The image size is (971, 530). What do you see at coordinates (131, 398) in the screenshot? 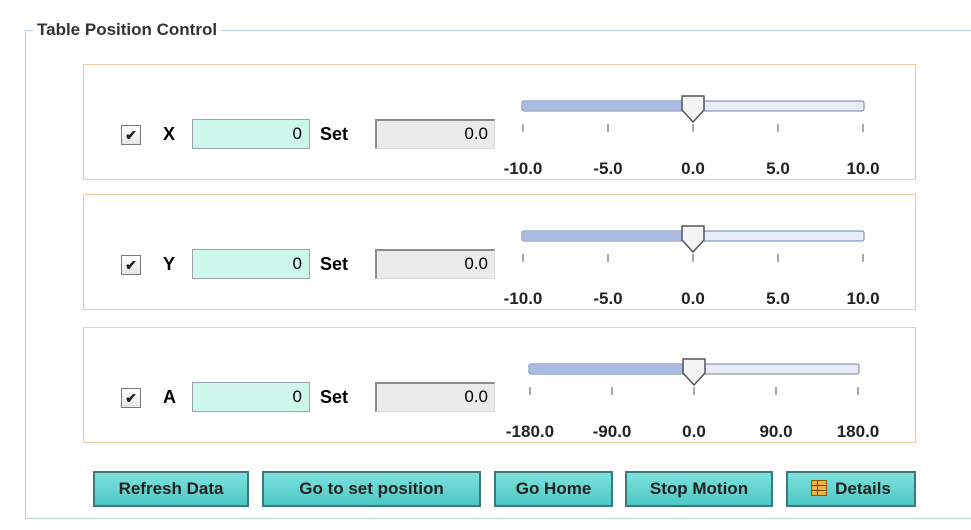
I see `enable-a-checkbox: ✔` at bounding box center [131, 398].